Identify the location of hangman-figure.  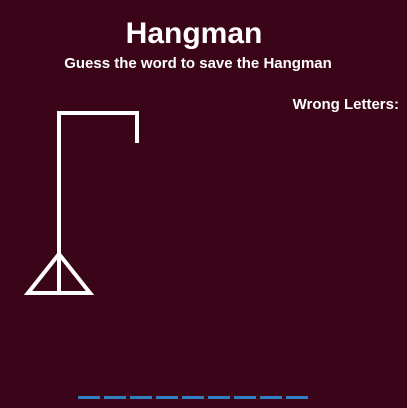
(81, 203).